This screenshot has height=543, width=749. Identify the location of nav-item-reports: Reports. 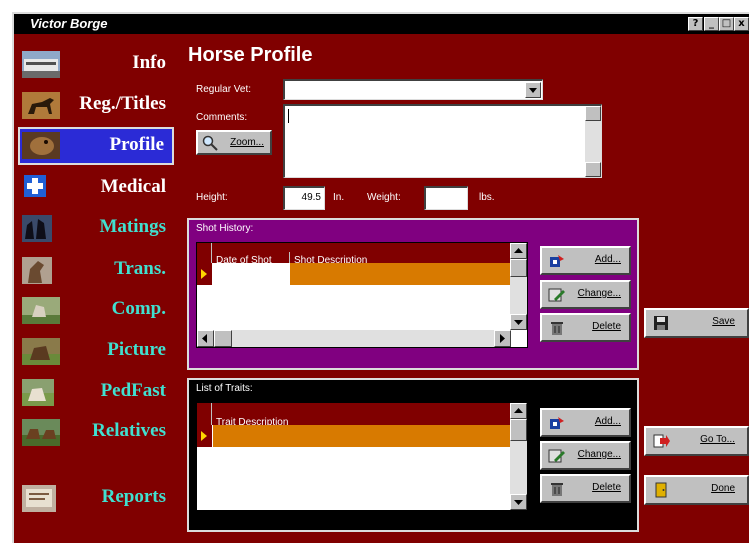
(96, 498).